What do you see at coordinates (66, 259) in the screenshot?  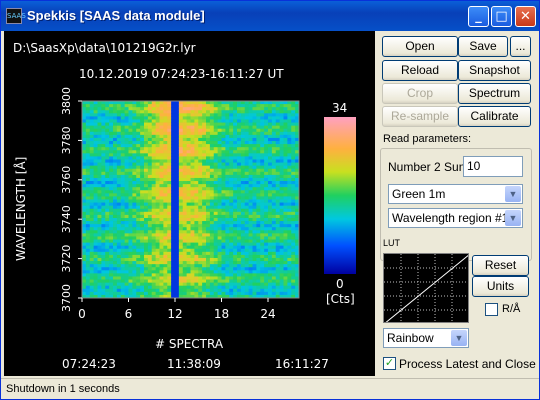 I see `y-tick-label-3720: 3720` at bounding box center [66, 259].